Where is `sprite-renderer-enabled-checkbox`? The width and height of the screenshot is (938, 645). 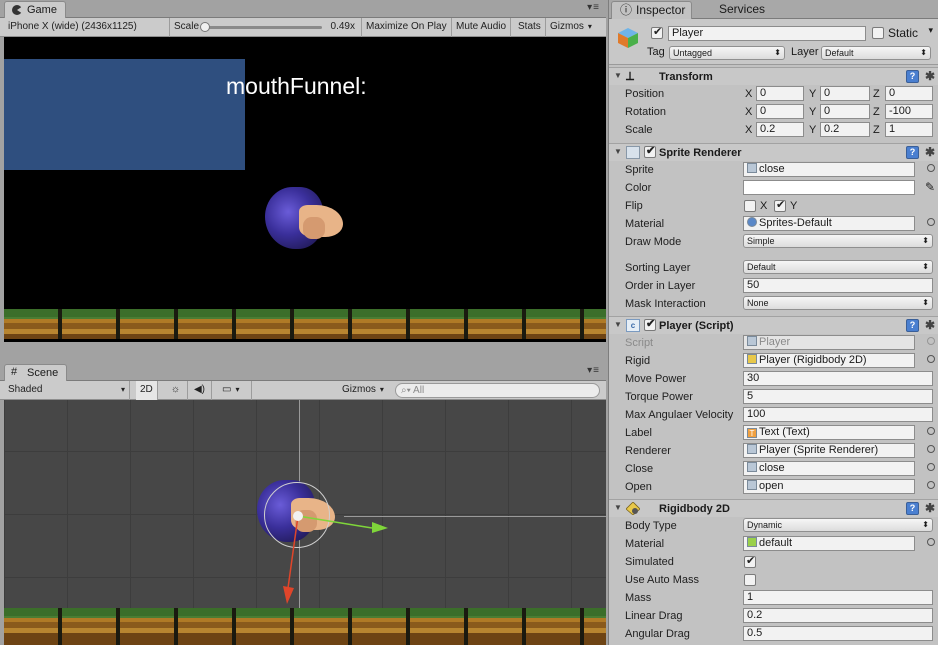 sprite-renderer-enabled-checkbox is located at coordinates (650, 151).